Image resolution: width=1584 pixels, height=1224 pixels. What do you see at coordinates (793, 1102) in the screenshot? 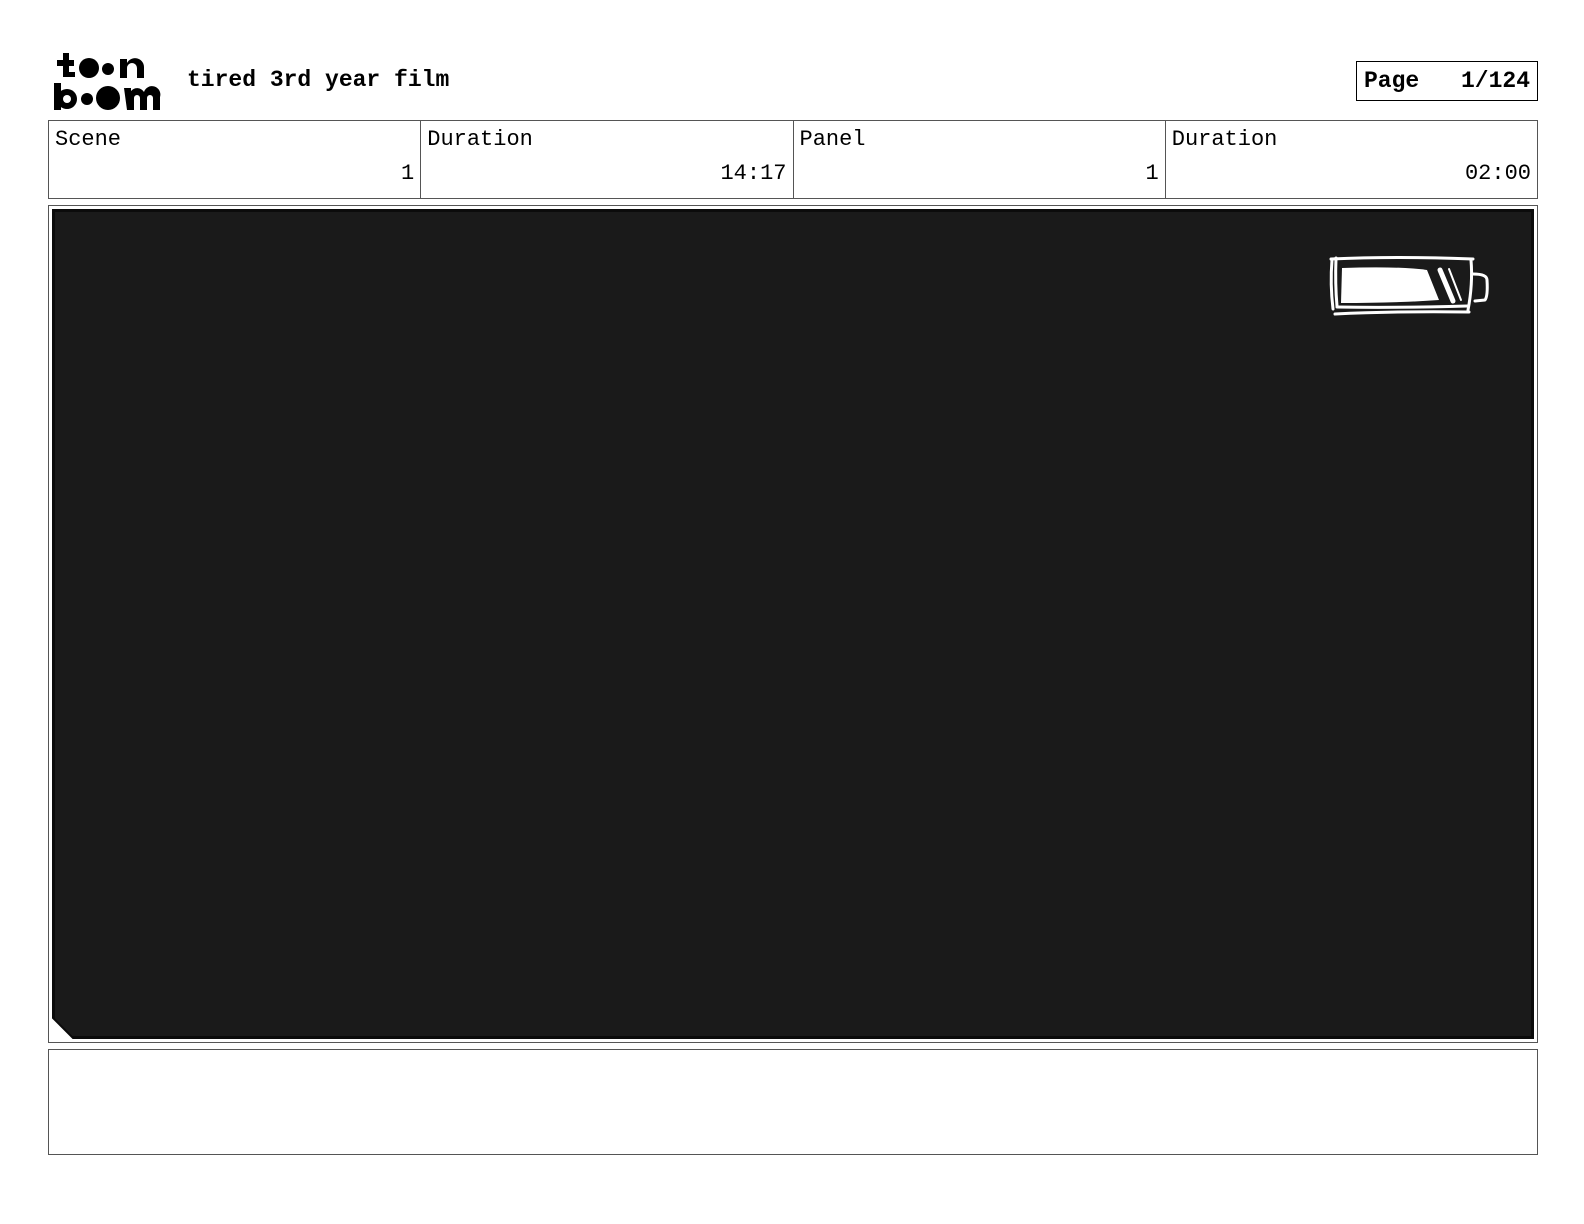
I see `panel-notes-box` at bounding box center [793, 1102].